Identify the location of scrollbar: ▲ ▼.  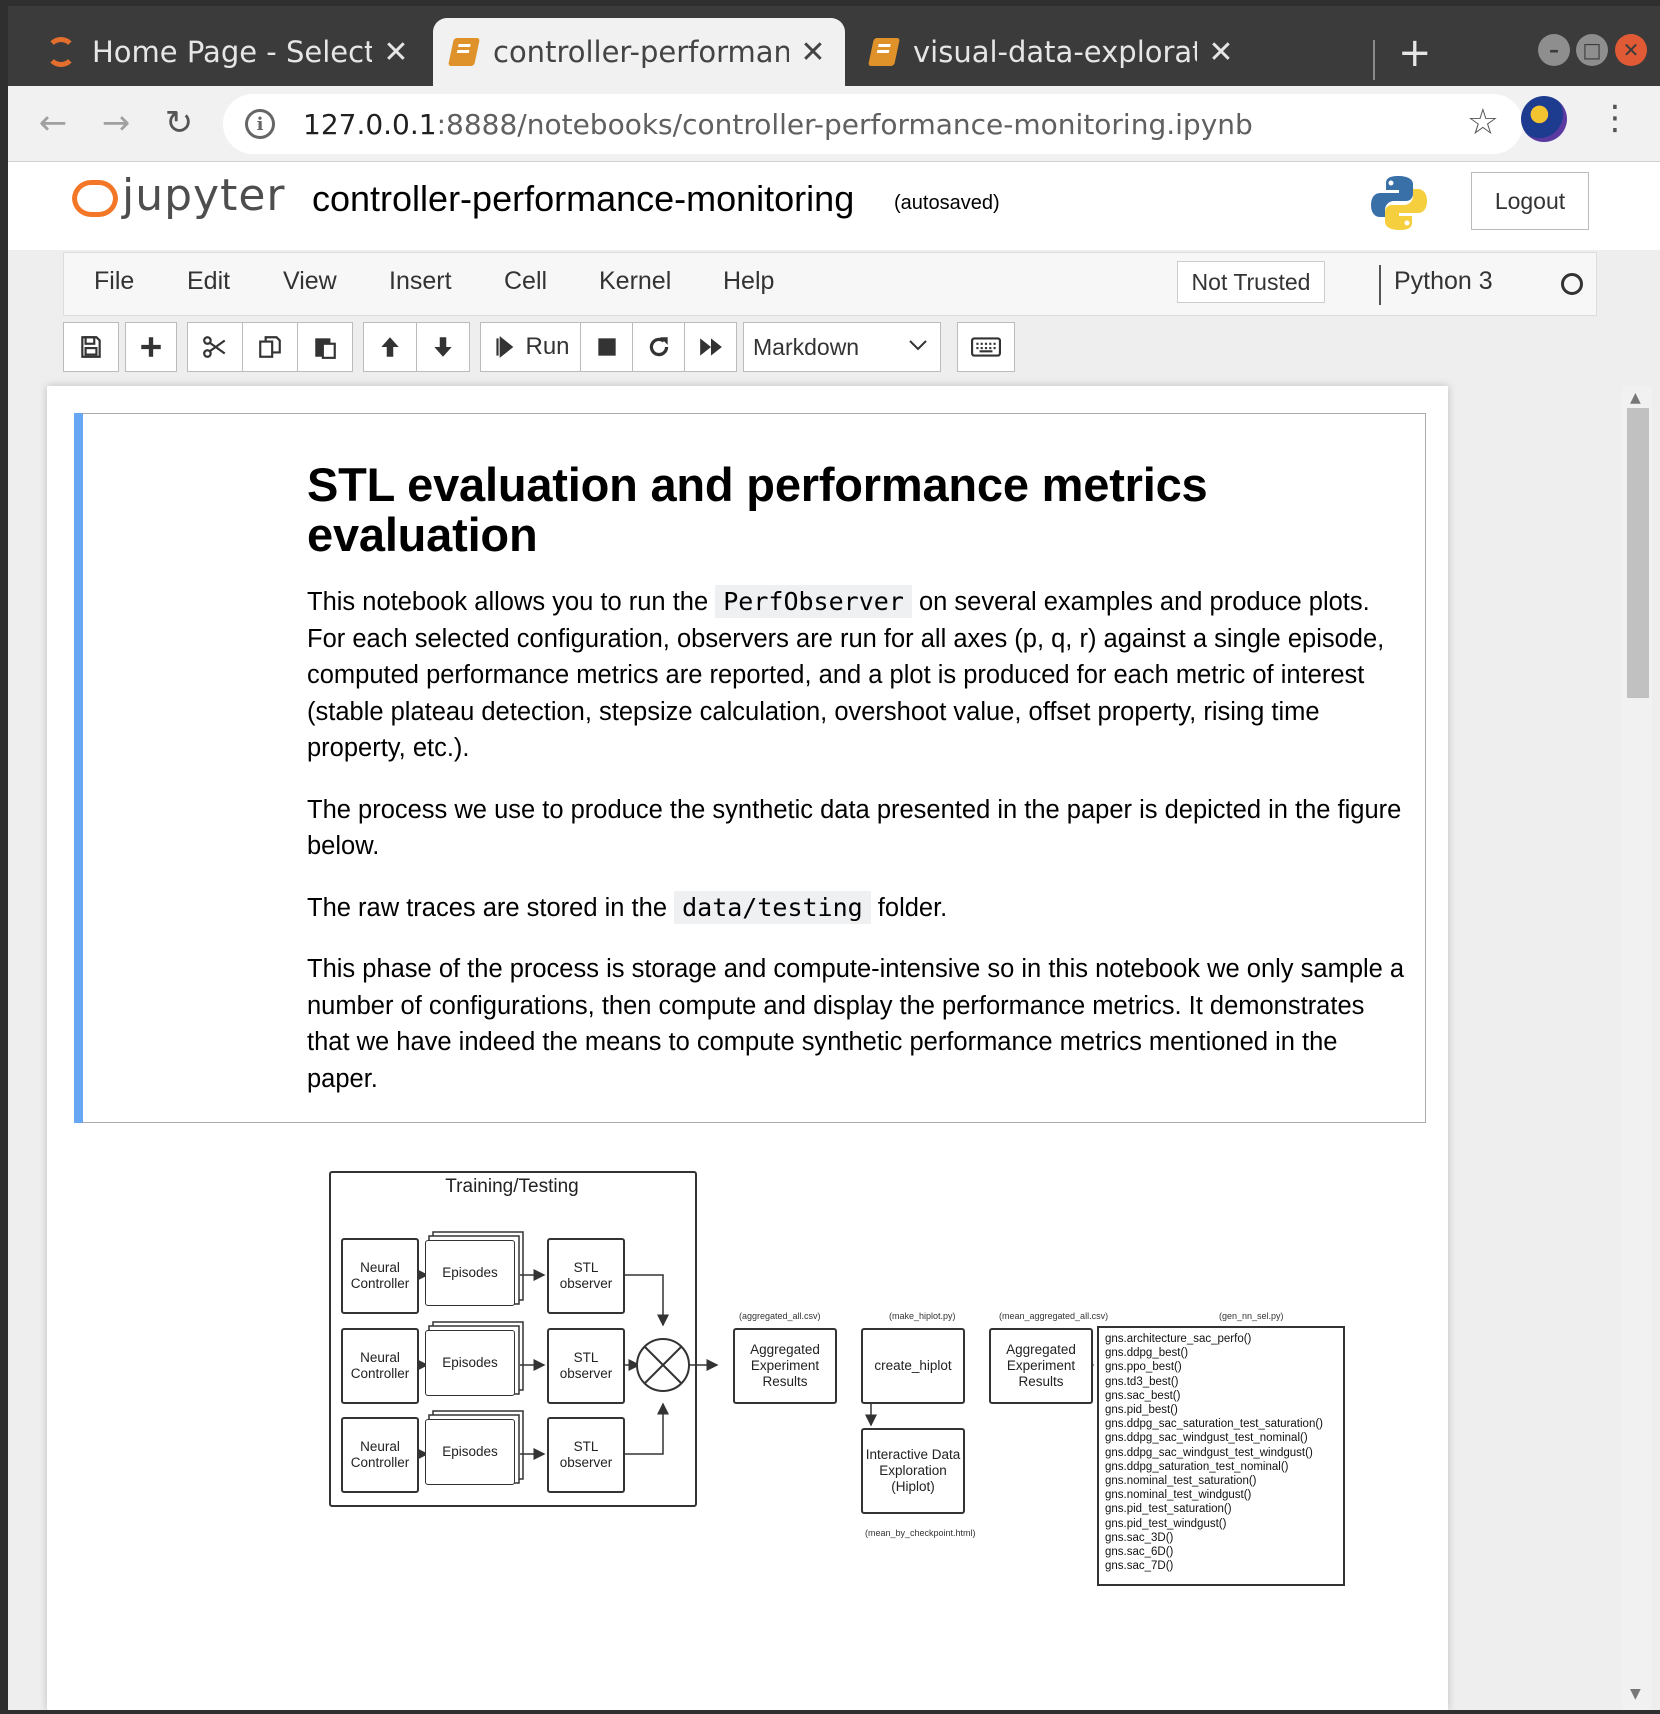
(1637, 1048).